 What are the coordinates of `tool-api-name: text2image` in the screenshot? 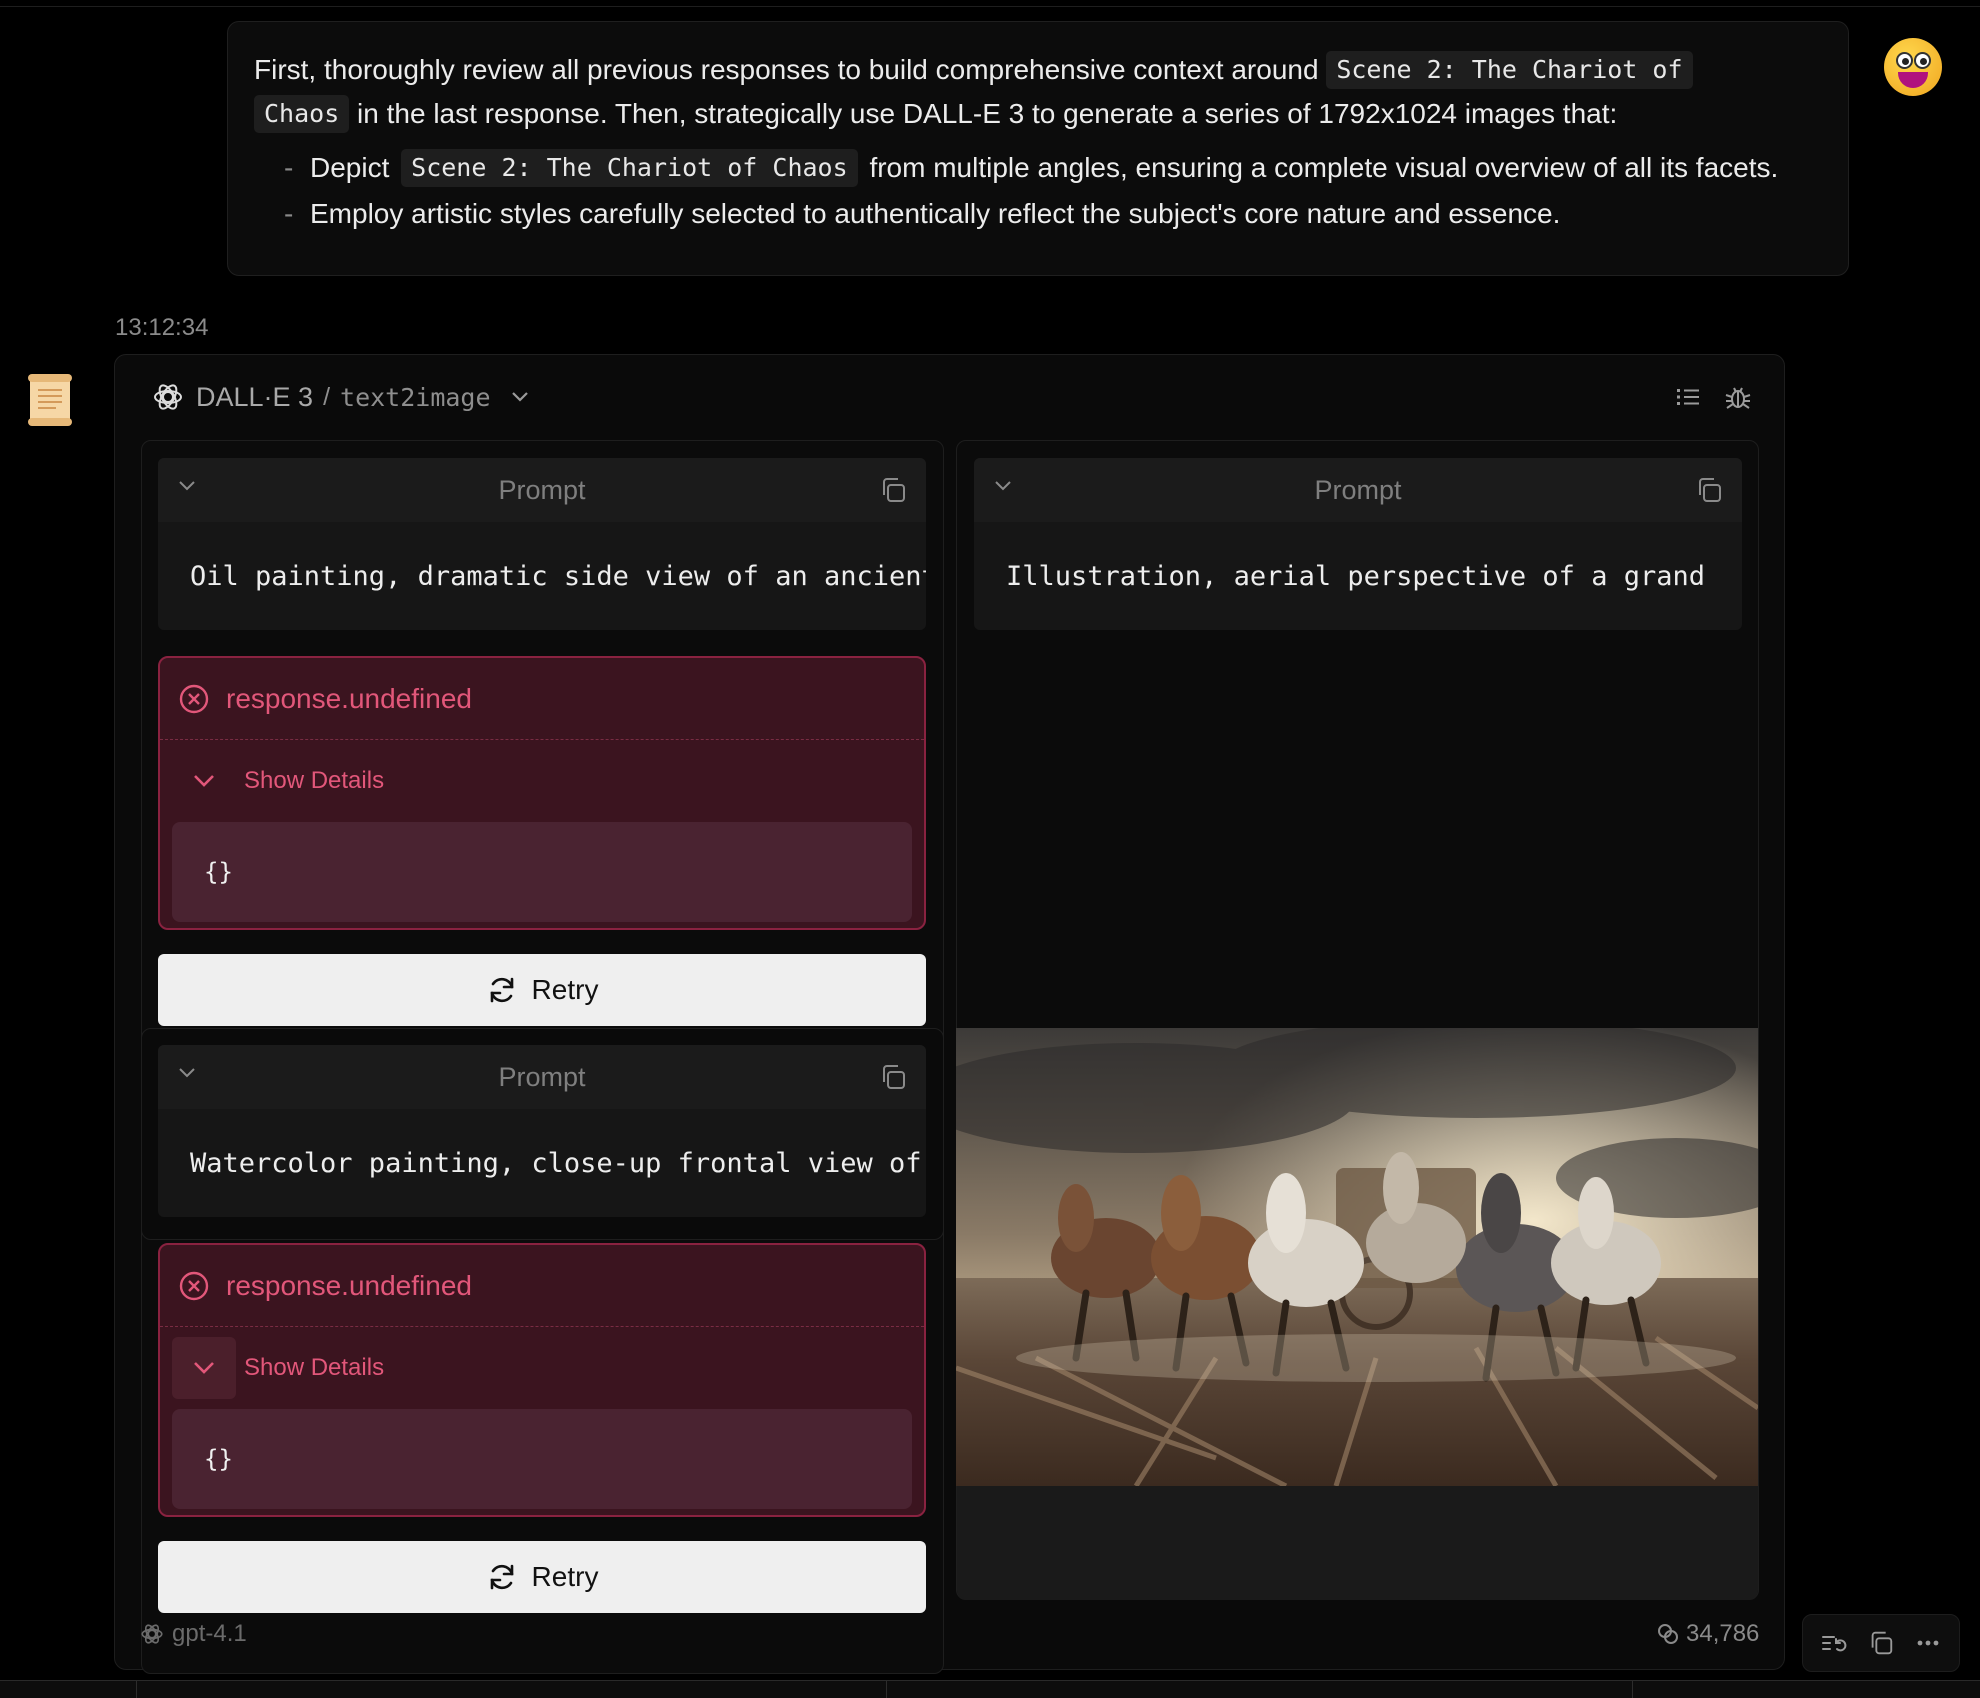 It's located at (415, 397).